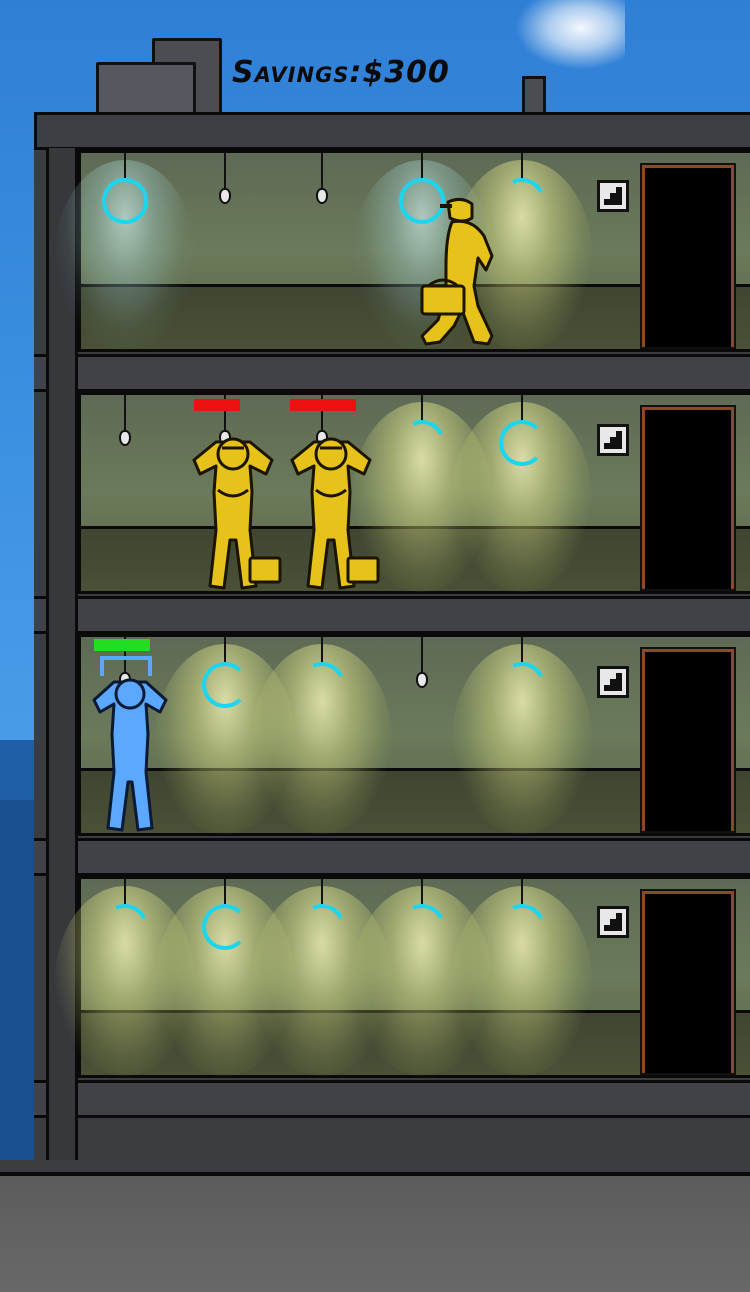 The height and width of the screenshot is (1292, 750). I want to click on villain-walking, so click(457, 275).